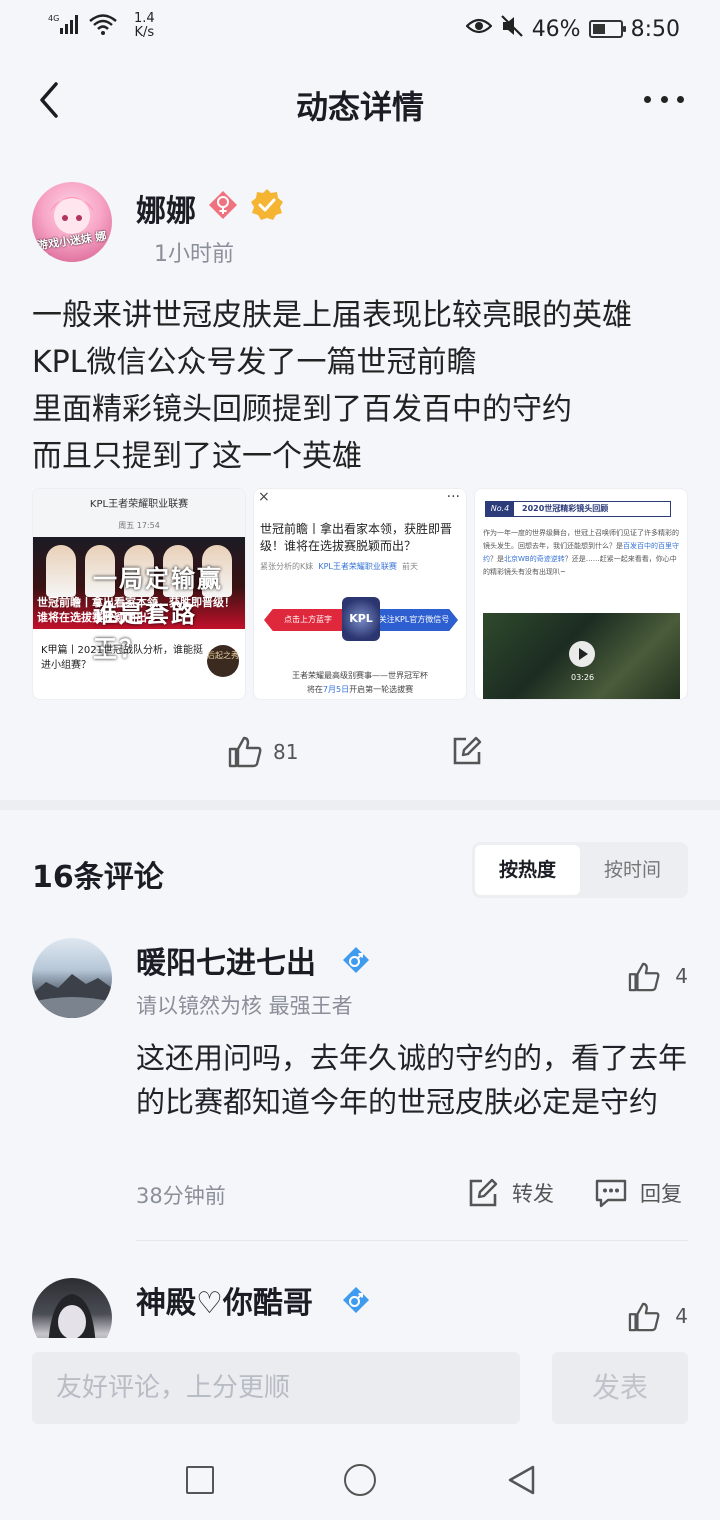 The width and height of the screenshot is (720, 1520). Describe the element at coordinates (226, 960) in the screenshot. I see `commenter-name: 暖阳七进七出` at that location.